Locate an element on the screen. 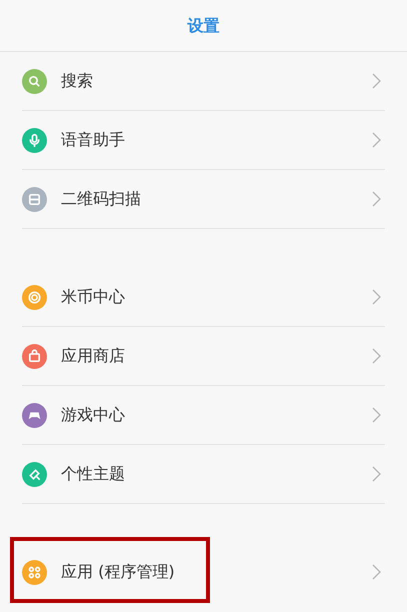 Image resolution: width=407 pixels, height=612 pixels. settings-row: 二维码扫描 is located at coordinates (203, 199).